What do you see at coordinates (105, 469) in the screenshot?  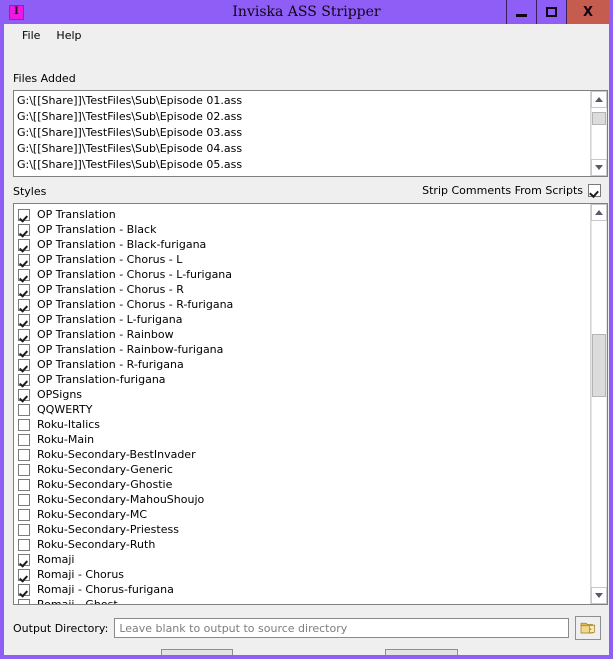 I see `style-label: Roku-Secondary-Generic` at bounding box center [105, 469].